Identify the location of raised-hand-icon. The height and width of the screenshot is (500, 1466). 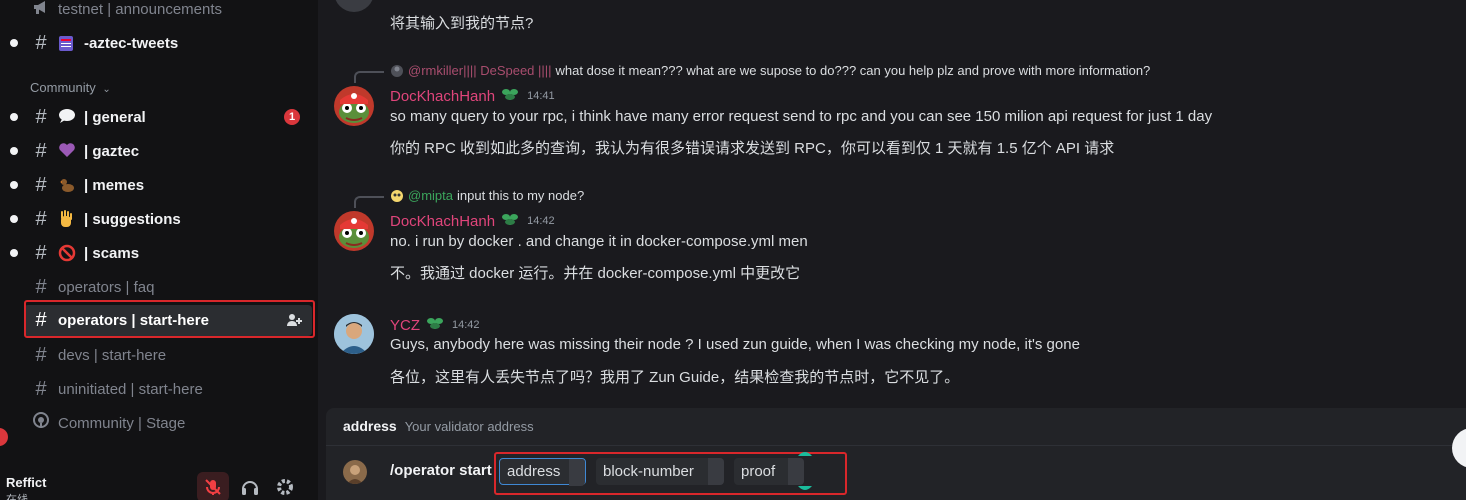
(67, 219).